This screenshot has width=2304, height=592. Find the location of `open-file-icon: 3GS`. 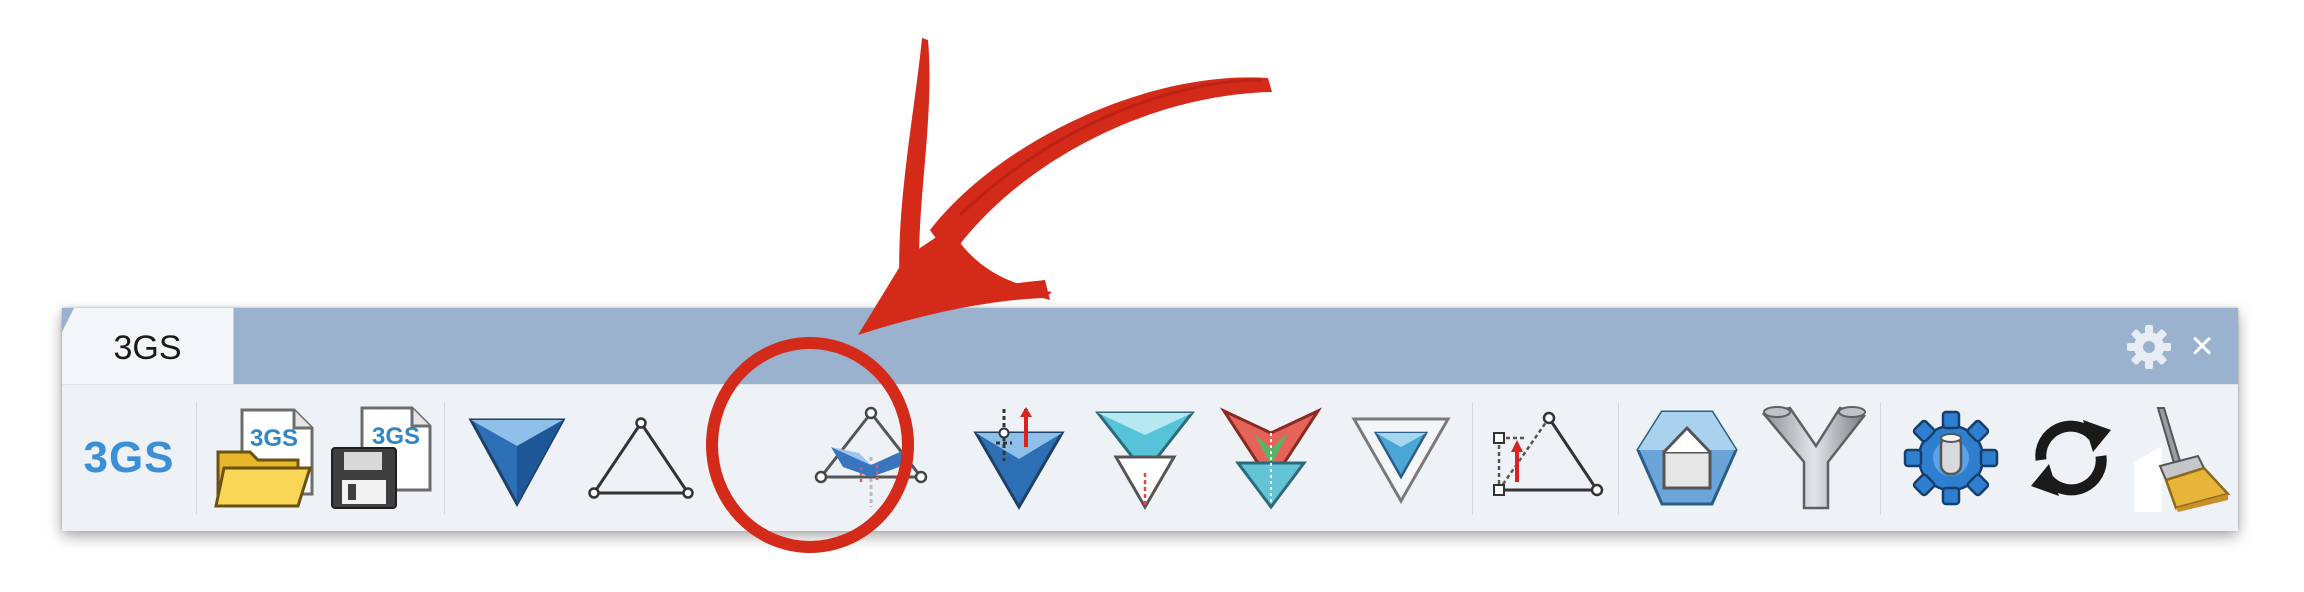

open-file-icon: 3GS is located at coordinates (266, 458).